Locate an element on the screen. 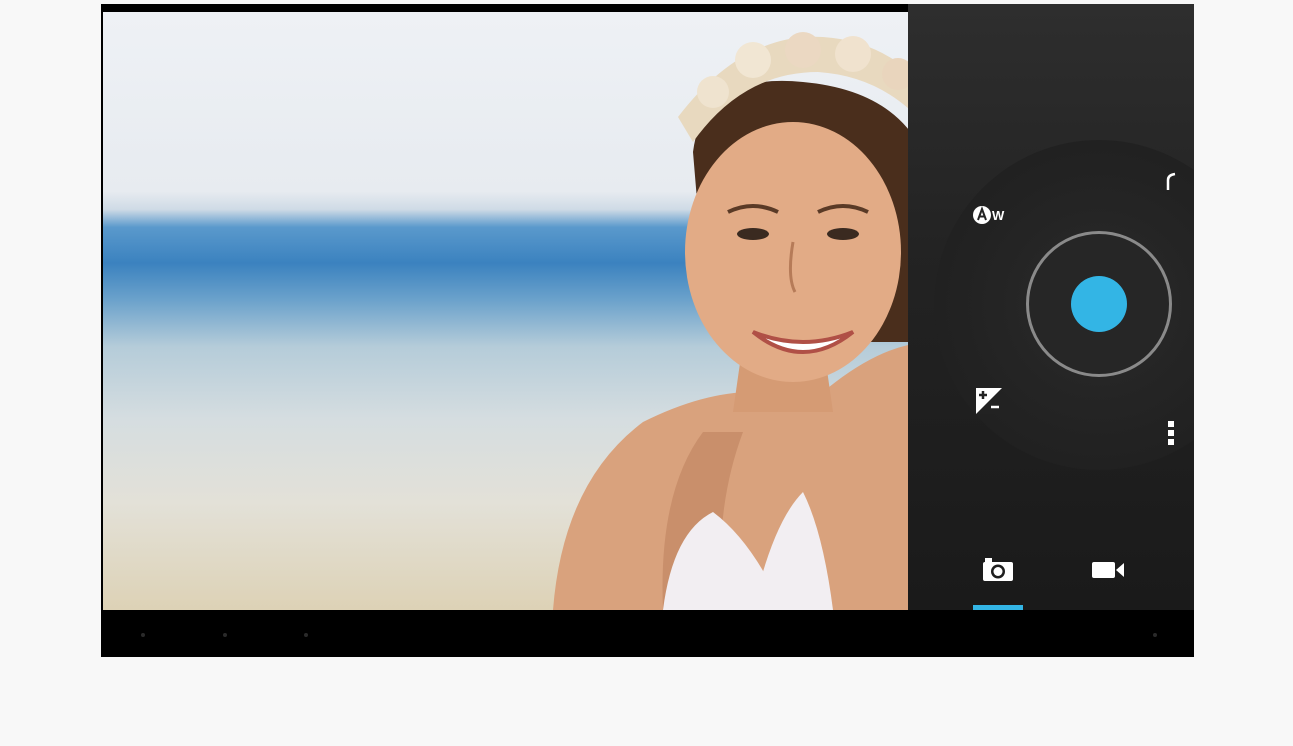 Image resolution: width=1293 pixels, height=746 pixels. shutter-dot is located at coordinates (1099, 304).